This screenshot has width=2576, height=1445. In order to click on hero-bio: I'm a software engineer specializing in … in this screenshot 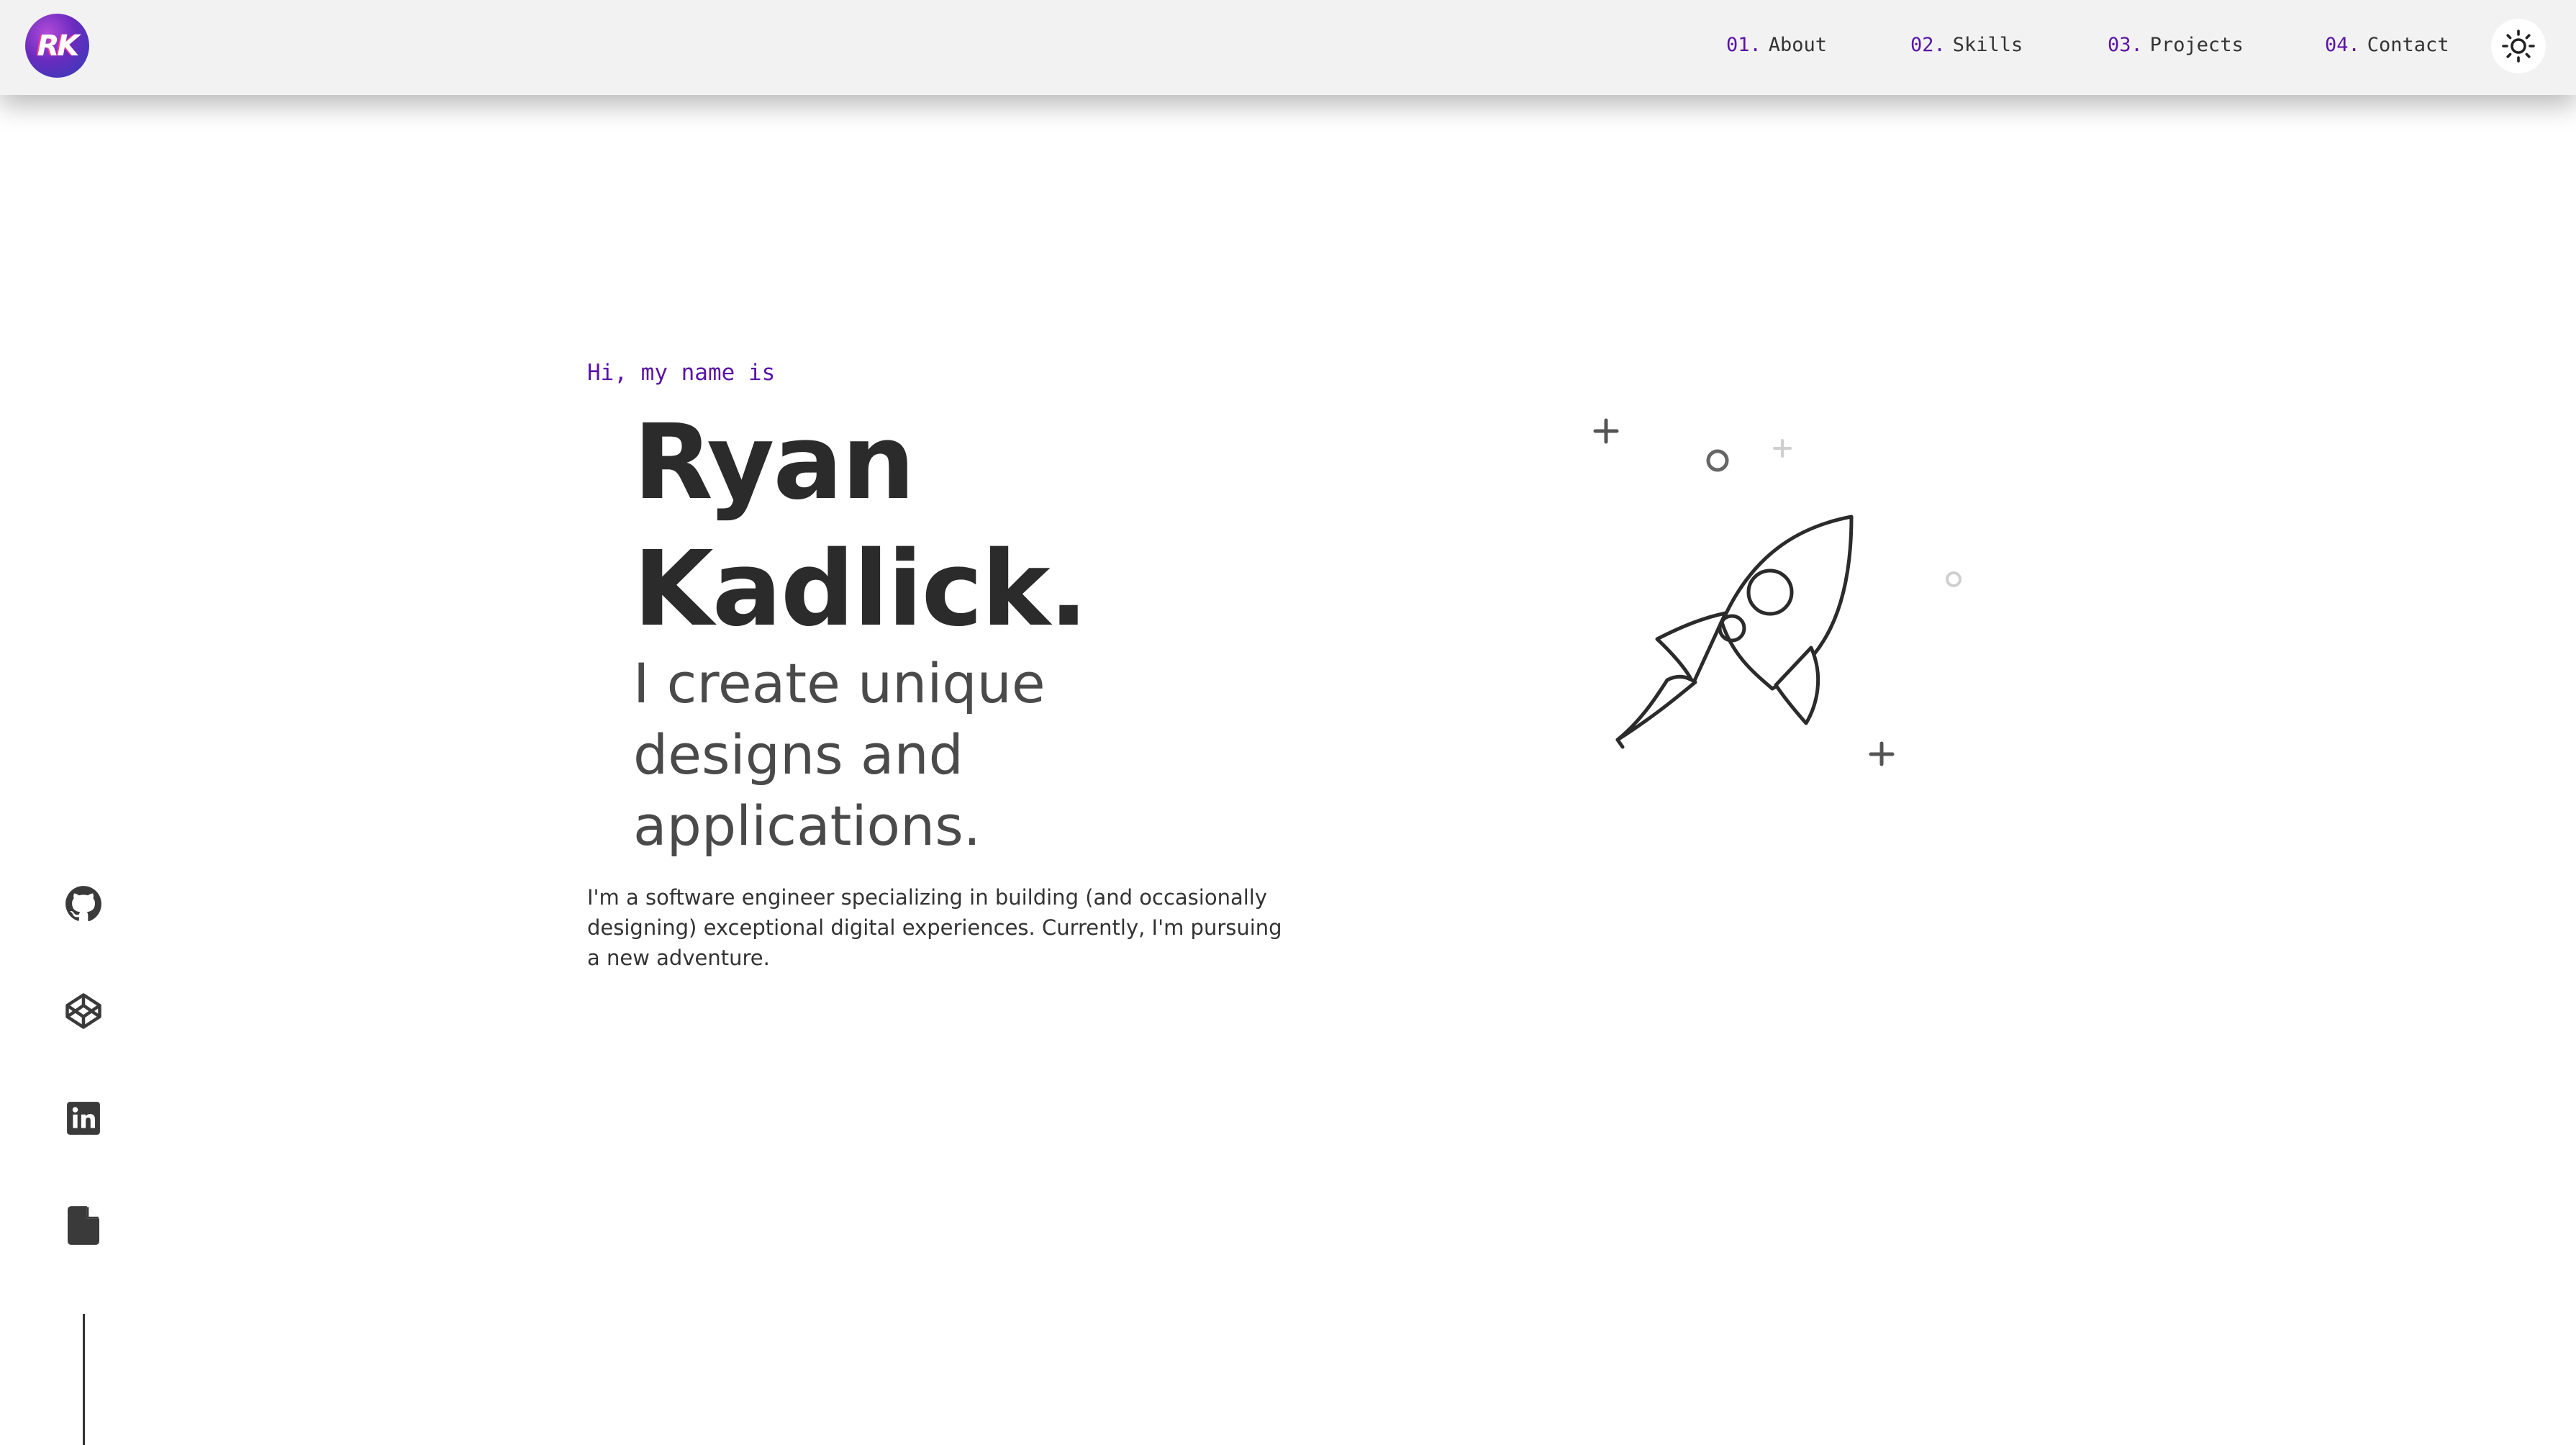, I will do `click(934, 927)`.